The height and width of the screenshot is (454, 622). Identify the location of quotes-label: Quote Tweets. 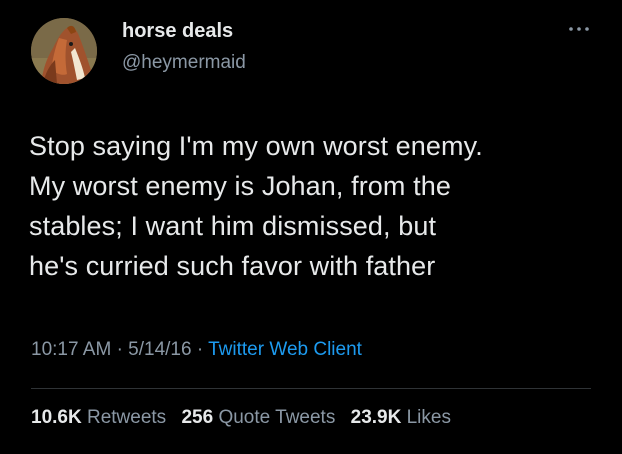
(277, 417).